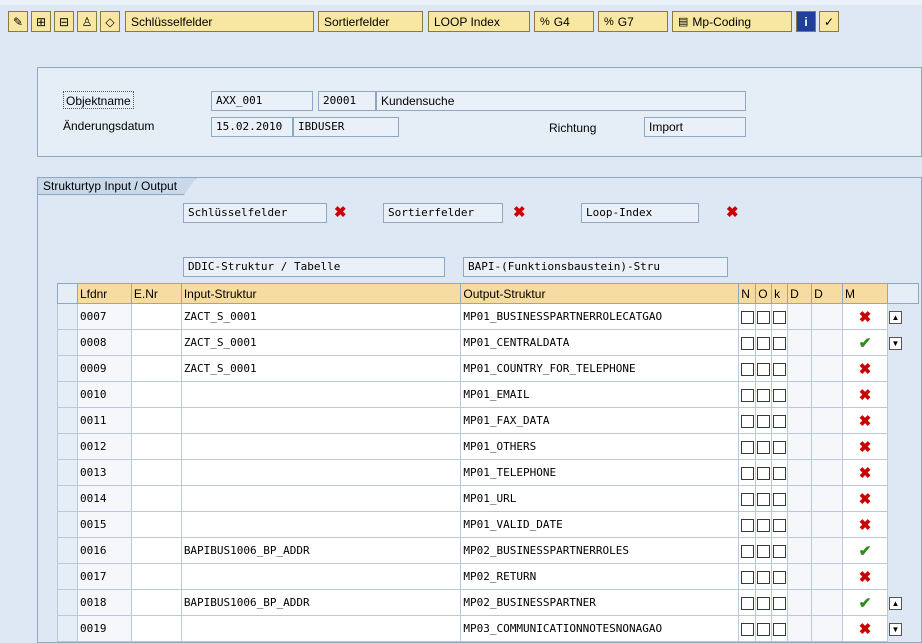 This screenshot has height=643, width=922. Describe the element at coordinates (600, 498) in the screenshot. I see `output-structure-cell: MP01_URL` at that location.